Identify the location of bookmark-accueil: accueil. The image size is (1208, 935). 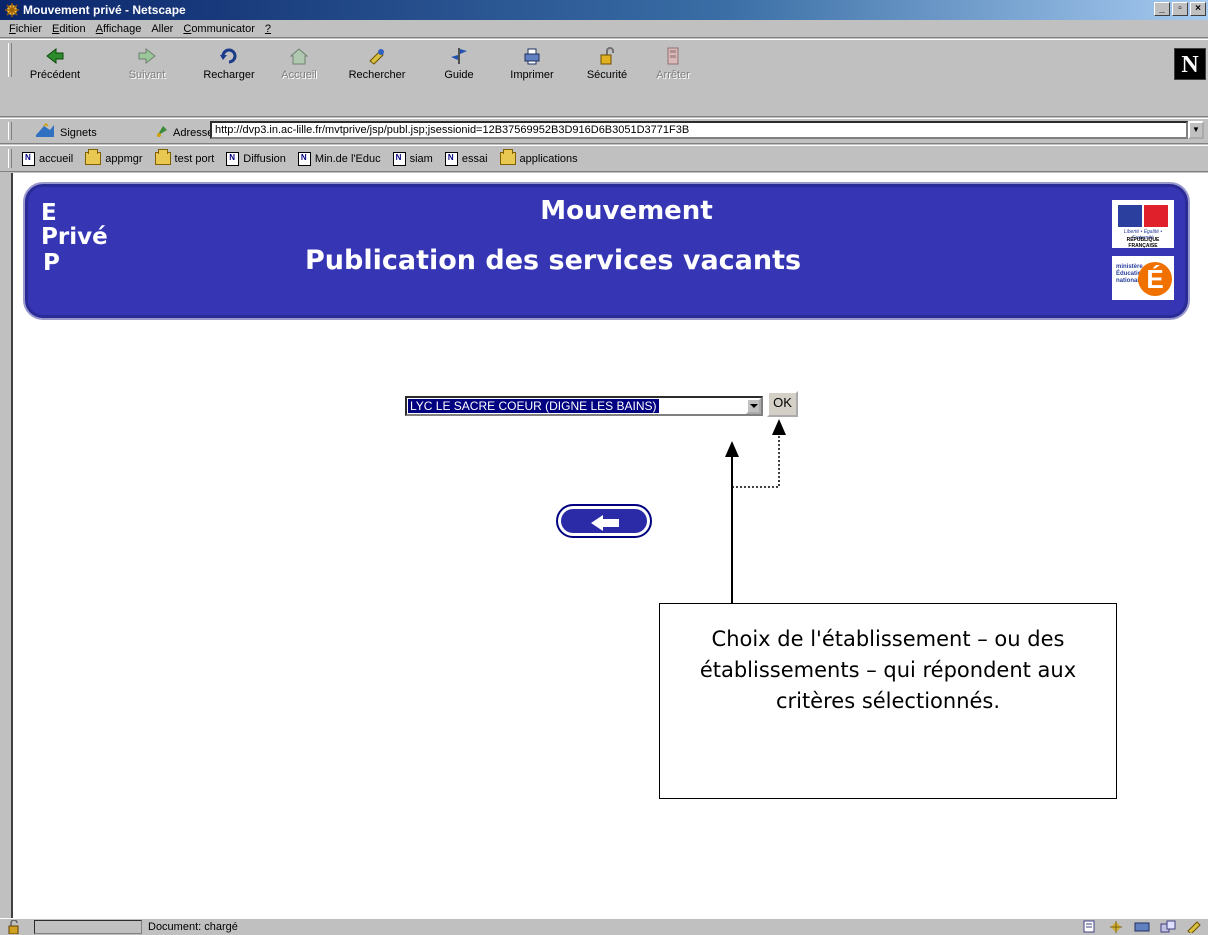
(47, 158).